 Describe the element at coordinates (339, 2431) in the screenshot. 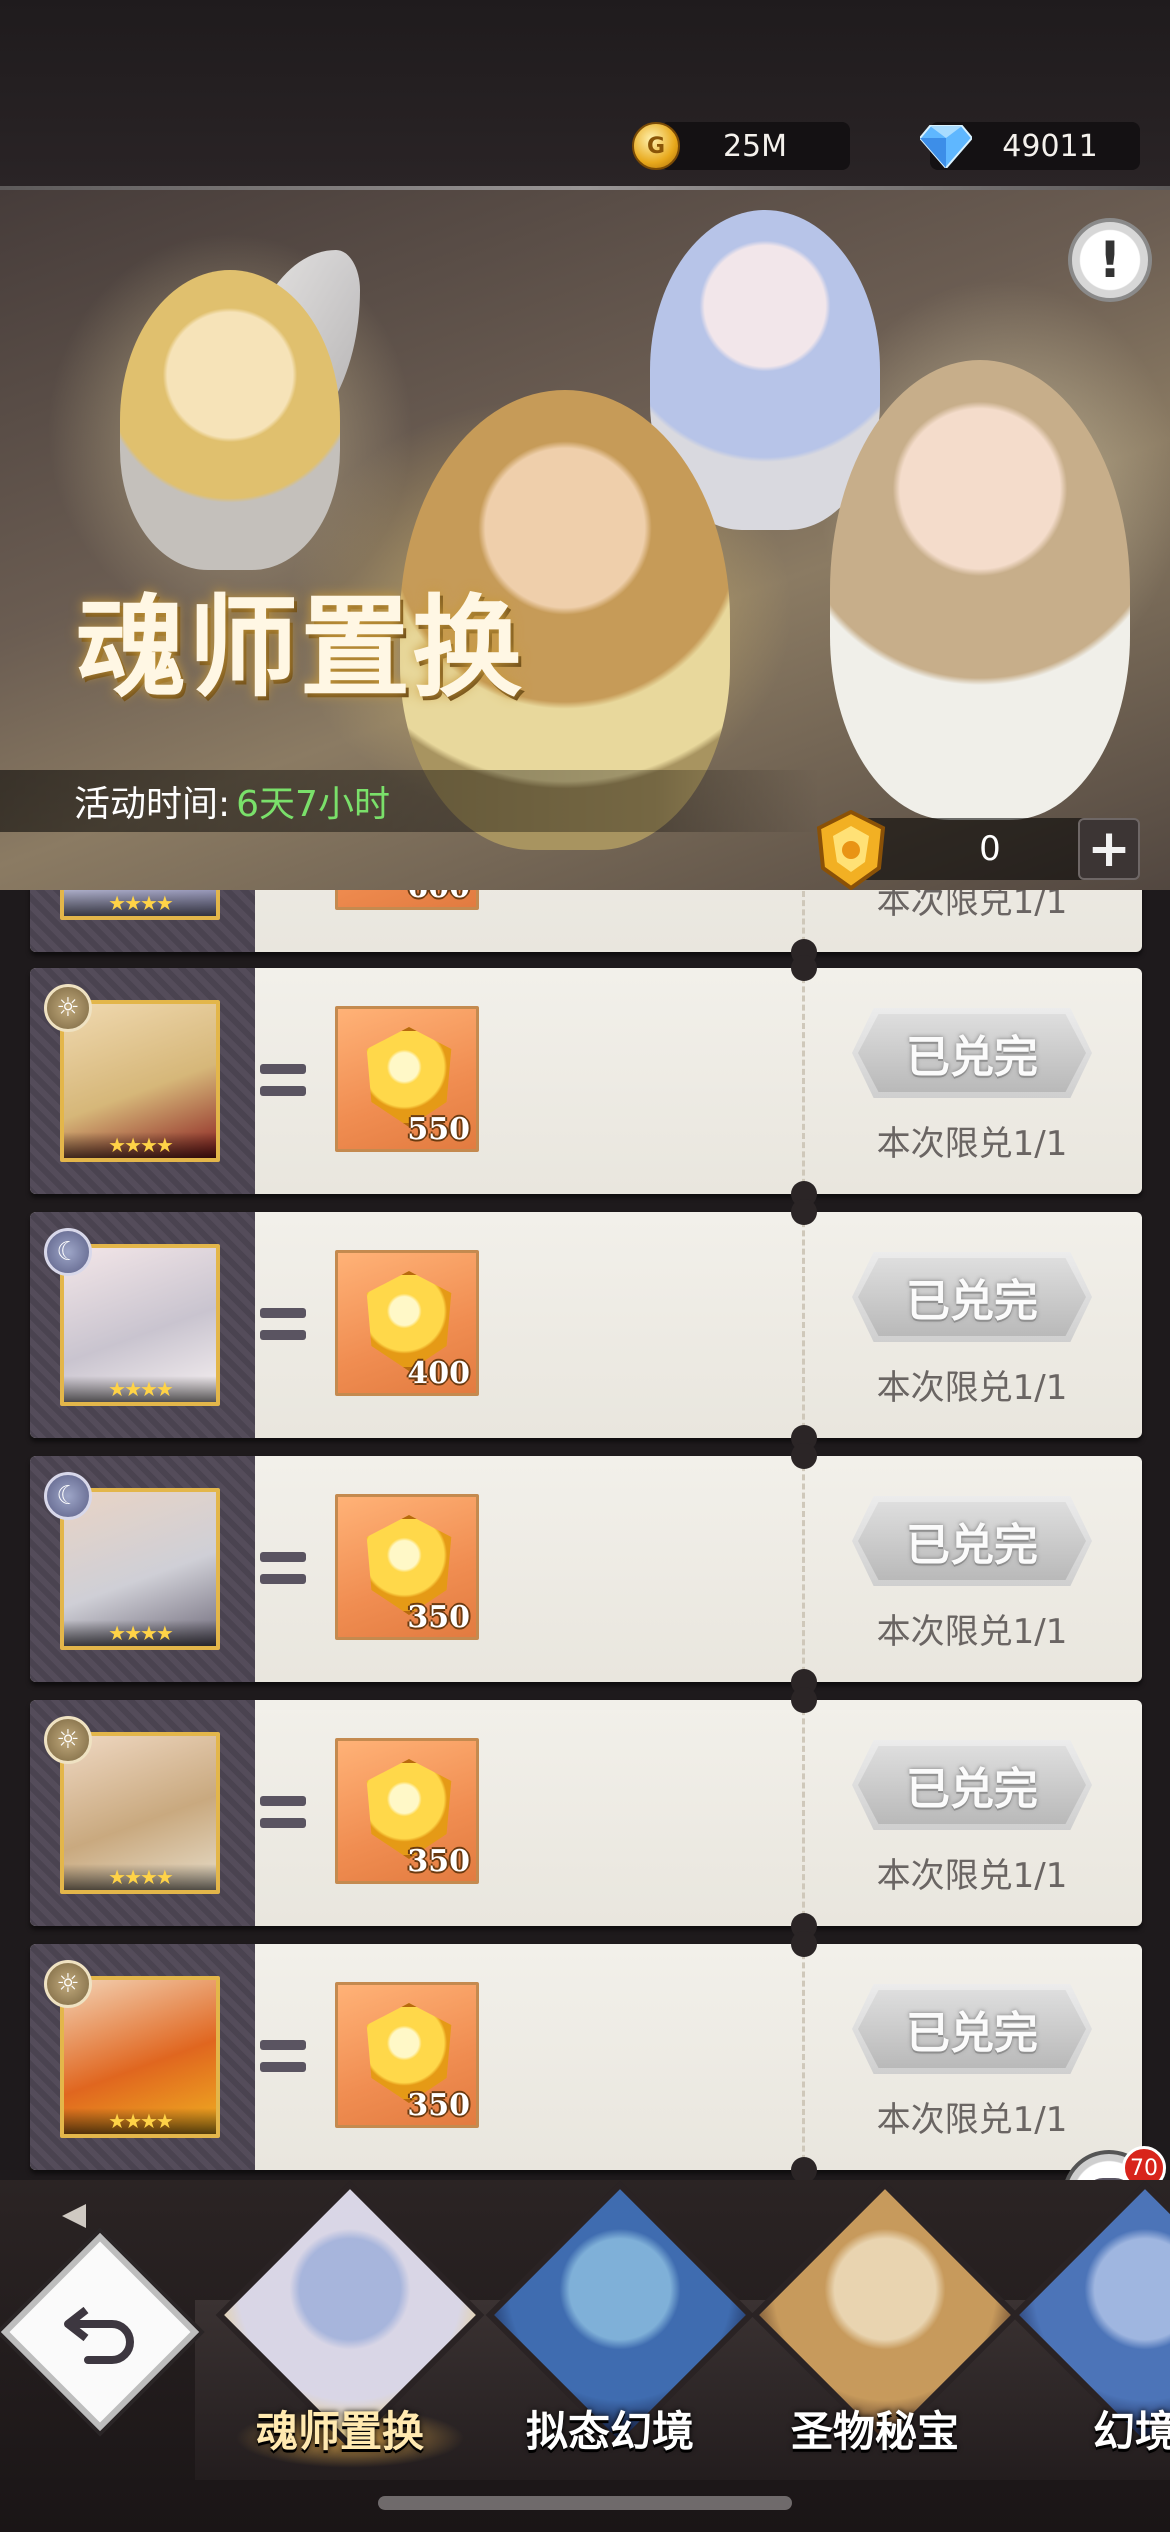

I see `nav-tab-label: 魂师置换` at that location.